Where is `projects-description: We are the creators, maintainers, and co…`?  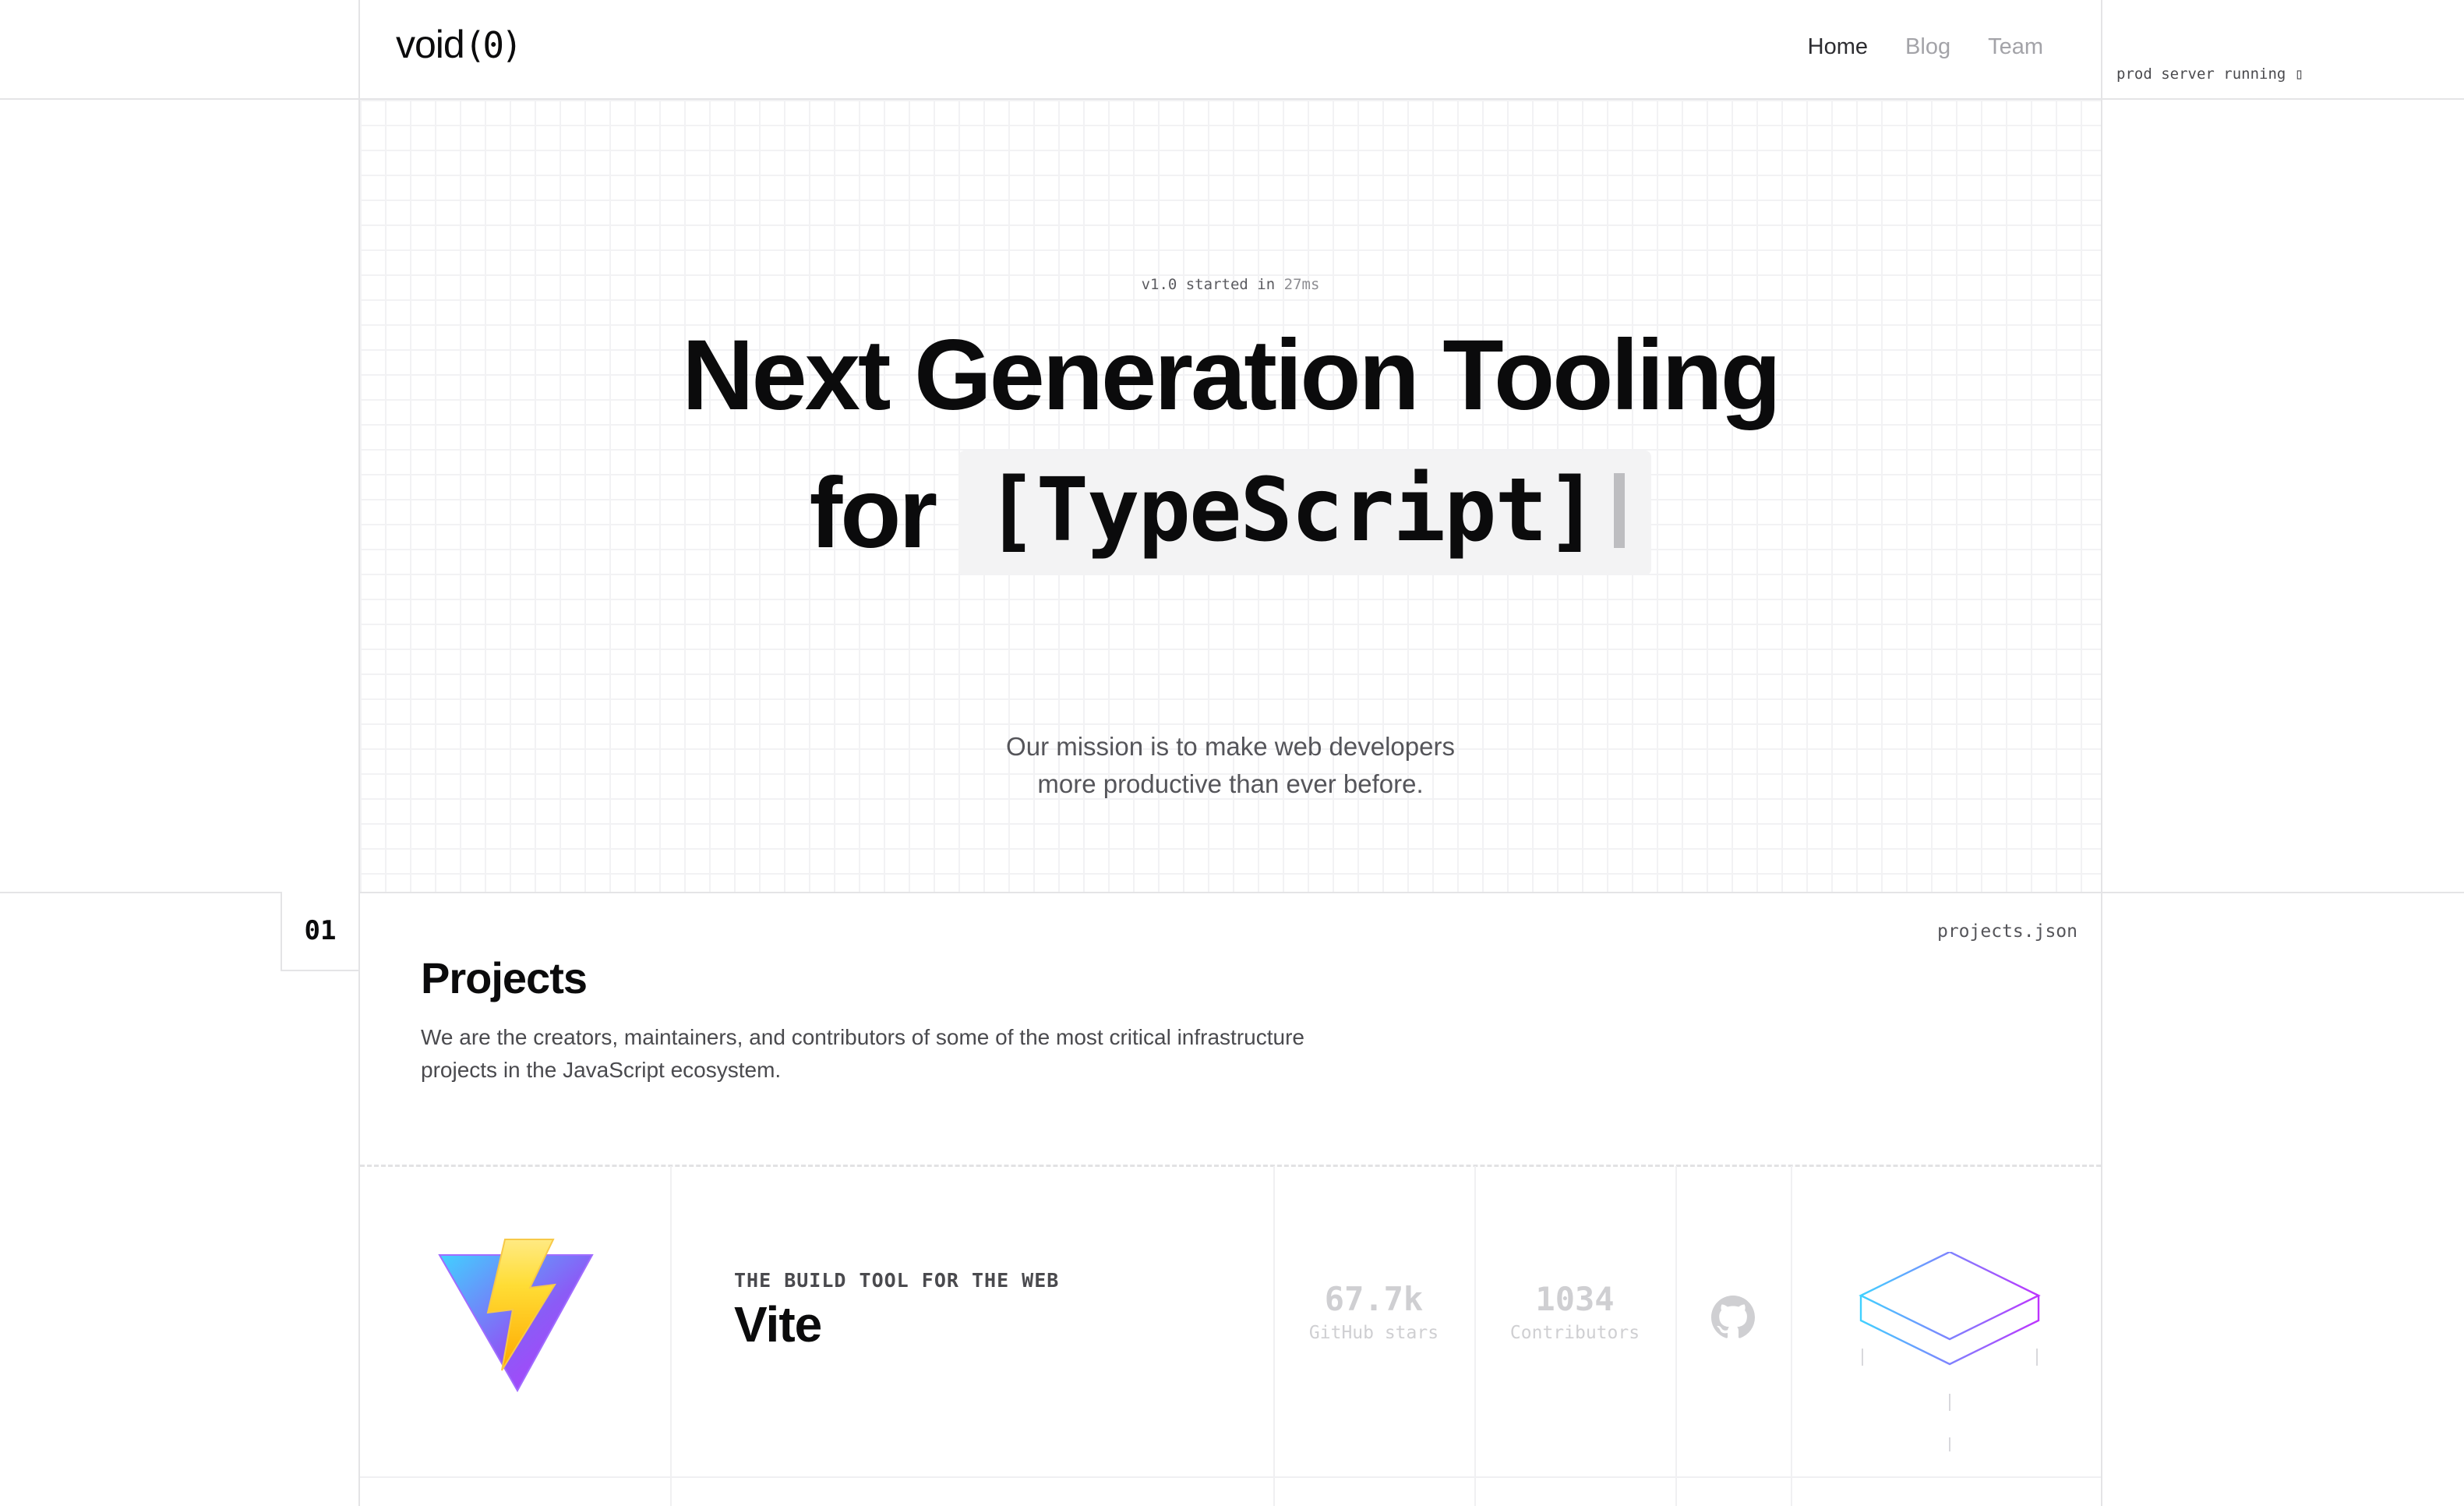 projects-description: We are the creators, maintainers, and co… is located at coordinates (927, 1054).